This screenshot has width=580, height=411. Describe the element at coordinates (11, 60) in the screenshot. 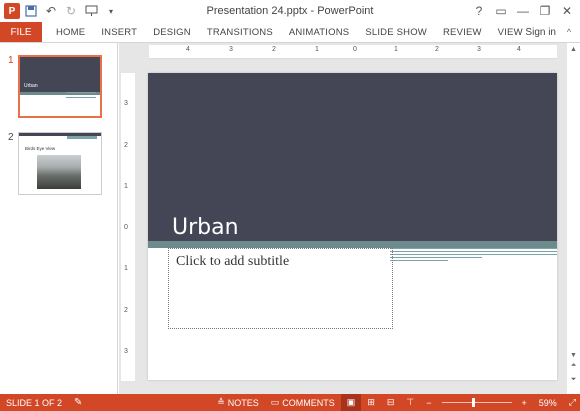

I see `thumbnail-number: 1` at that location.